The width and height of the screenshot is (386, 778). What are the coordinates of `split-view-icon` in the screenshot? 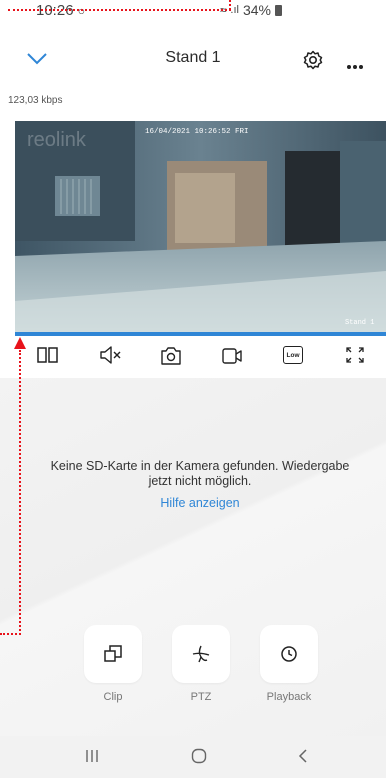 It's located at (47, 355).